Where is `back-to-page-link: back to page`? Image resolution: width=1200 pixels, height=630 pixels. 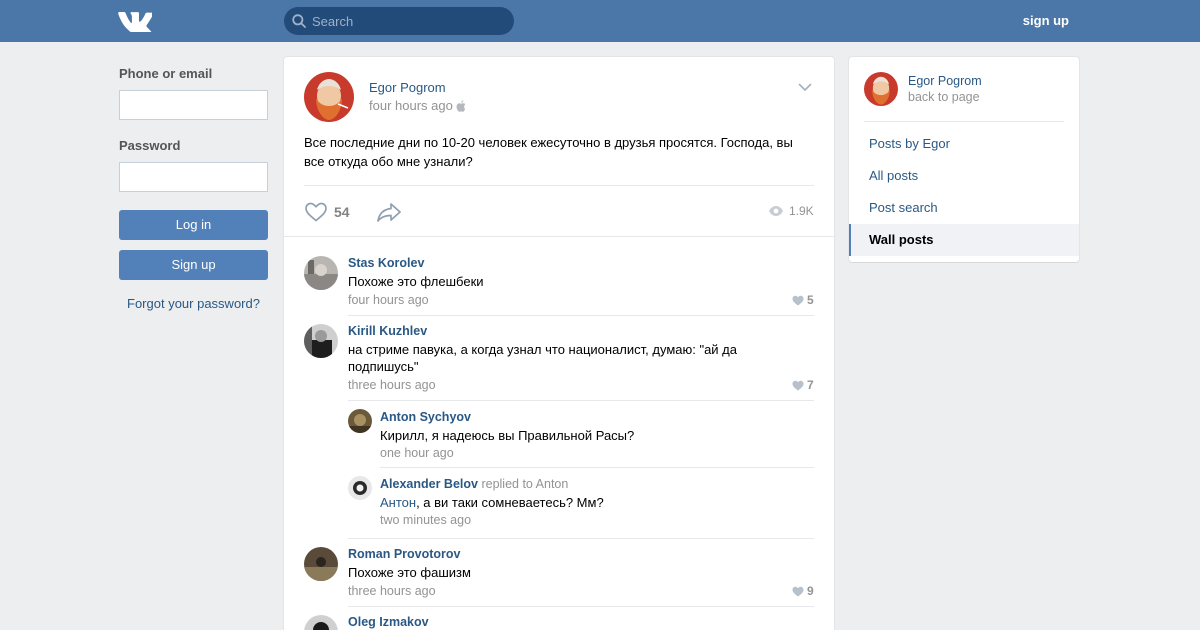
back-to-page-link: back to page is located at coordinates (944, 97).